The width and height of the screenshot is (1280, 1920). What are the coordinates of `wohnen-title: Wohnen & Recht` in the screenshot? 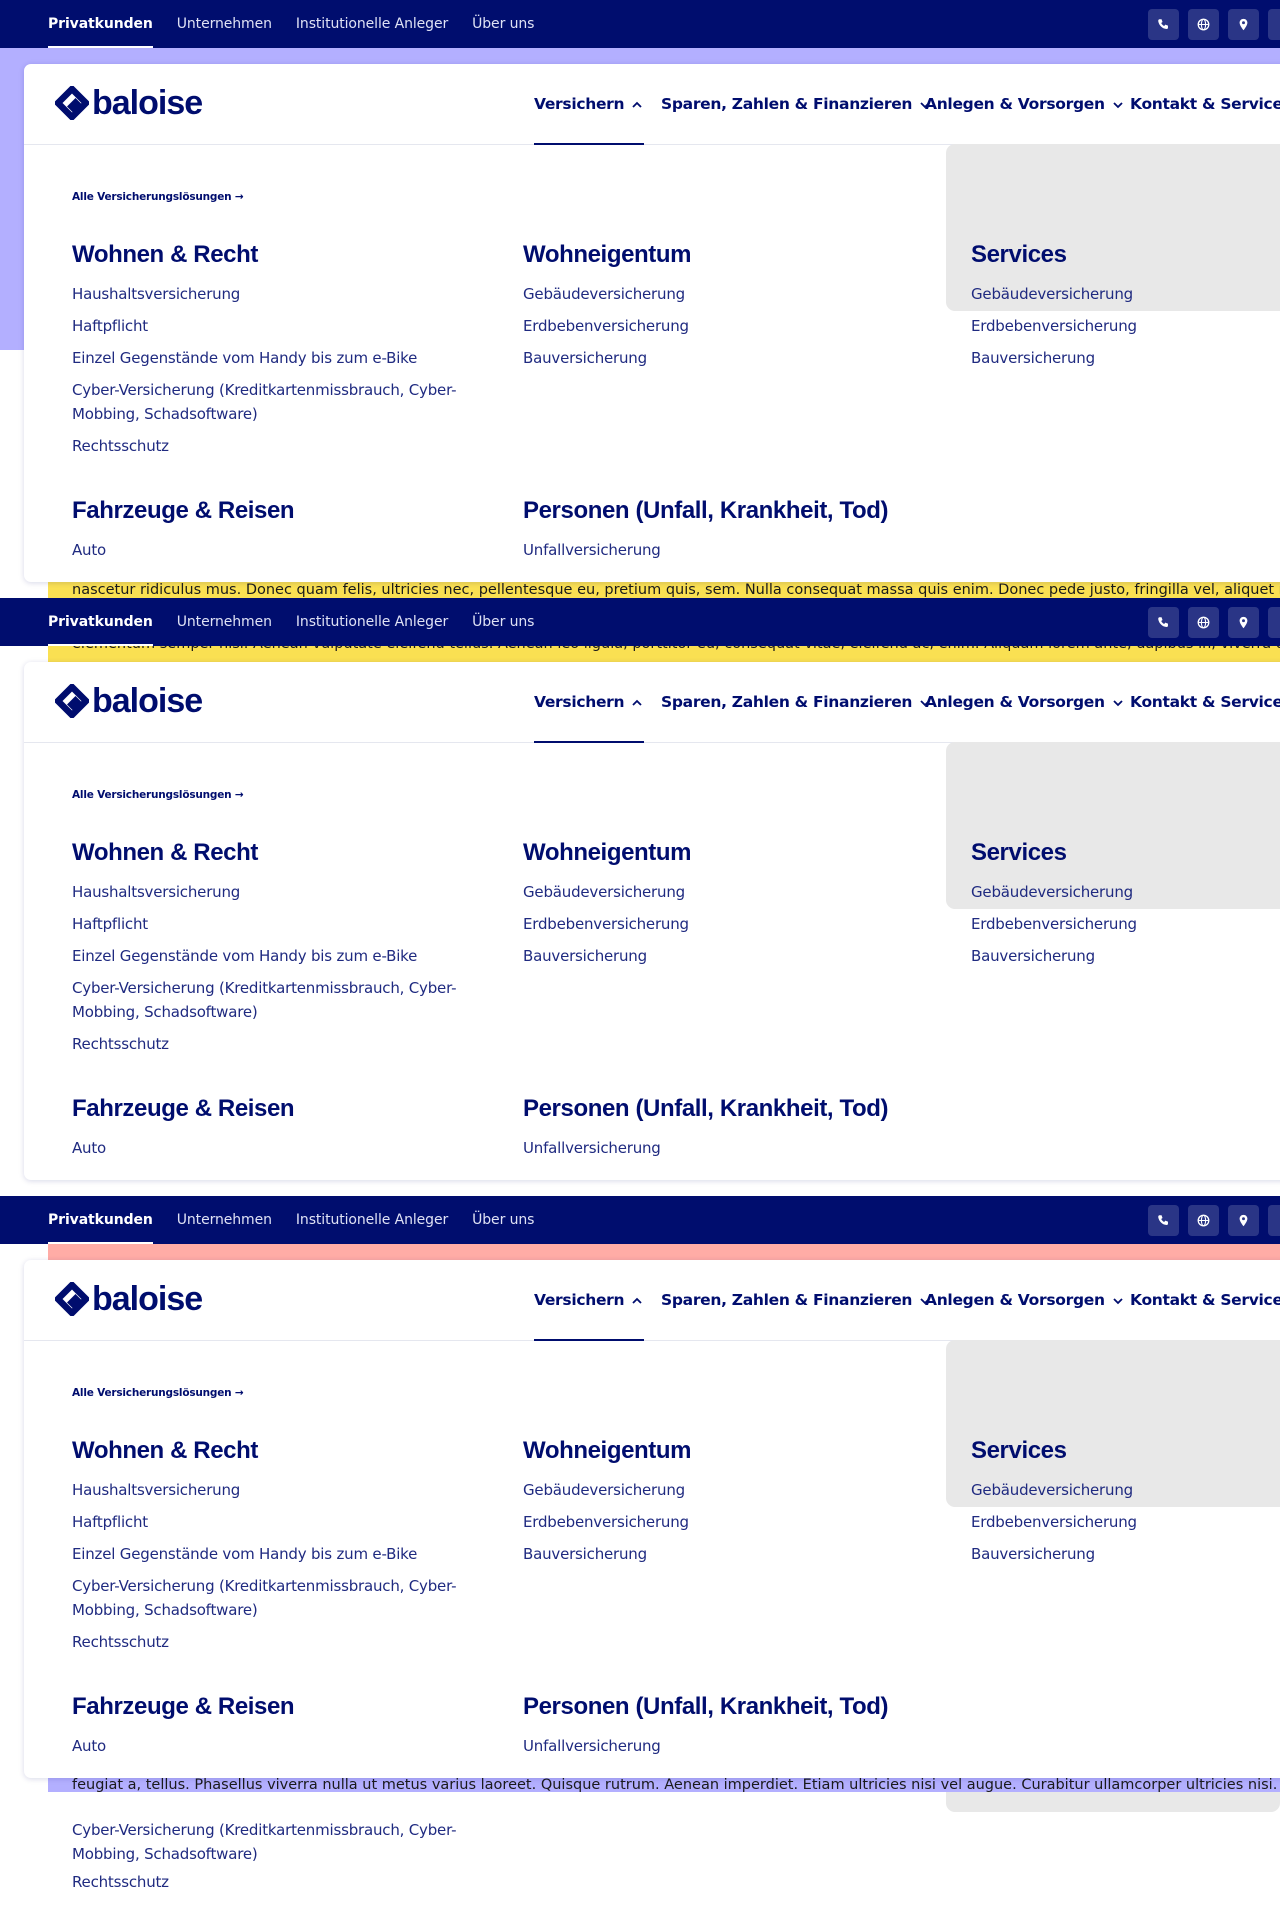 It's located at (165, 852).